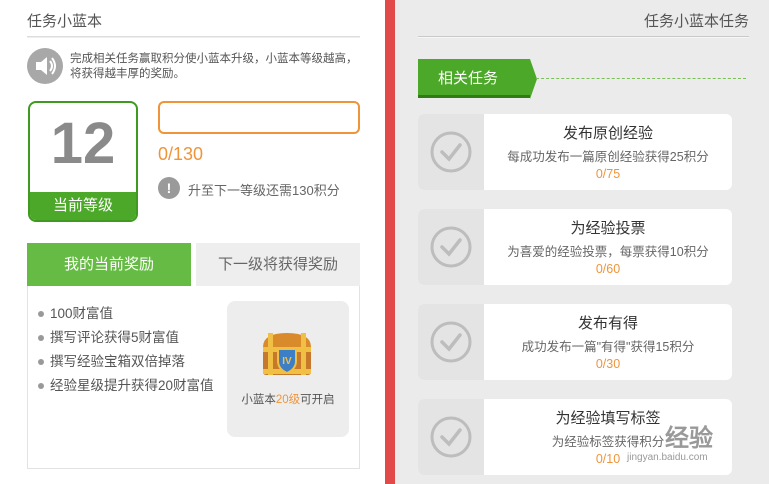 This screenshot has height=484, width=769. Describe the element at coordinates (608, 364) in the screenshot. I see `task-progress: 0/30` at that location.